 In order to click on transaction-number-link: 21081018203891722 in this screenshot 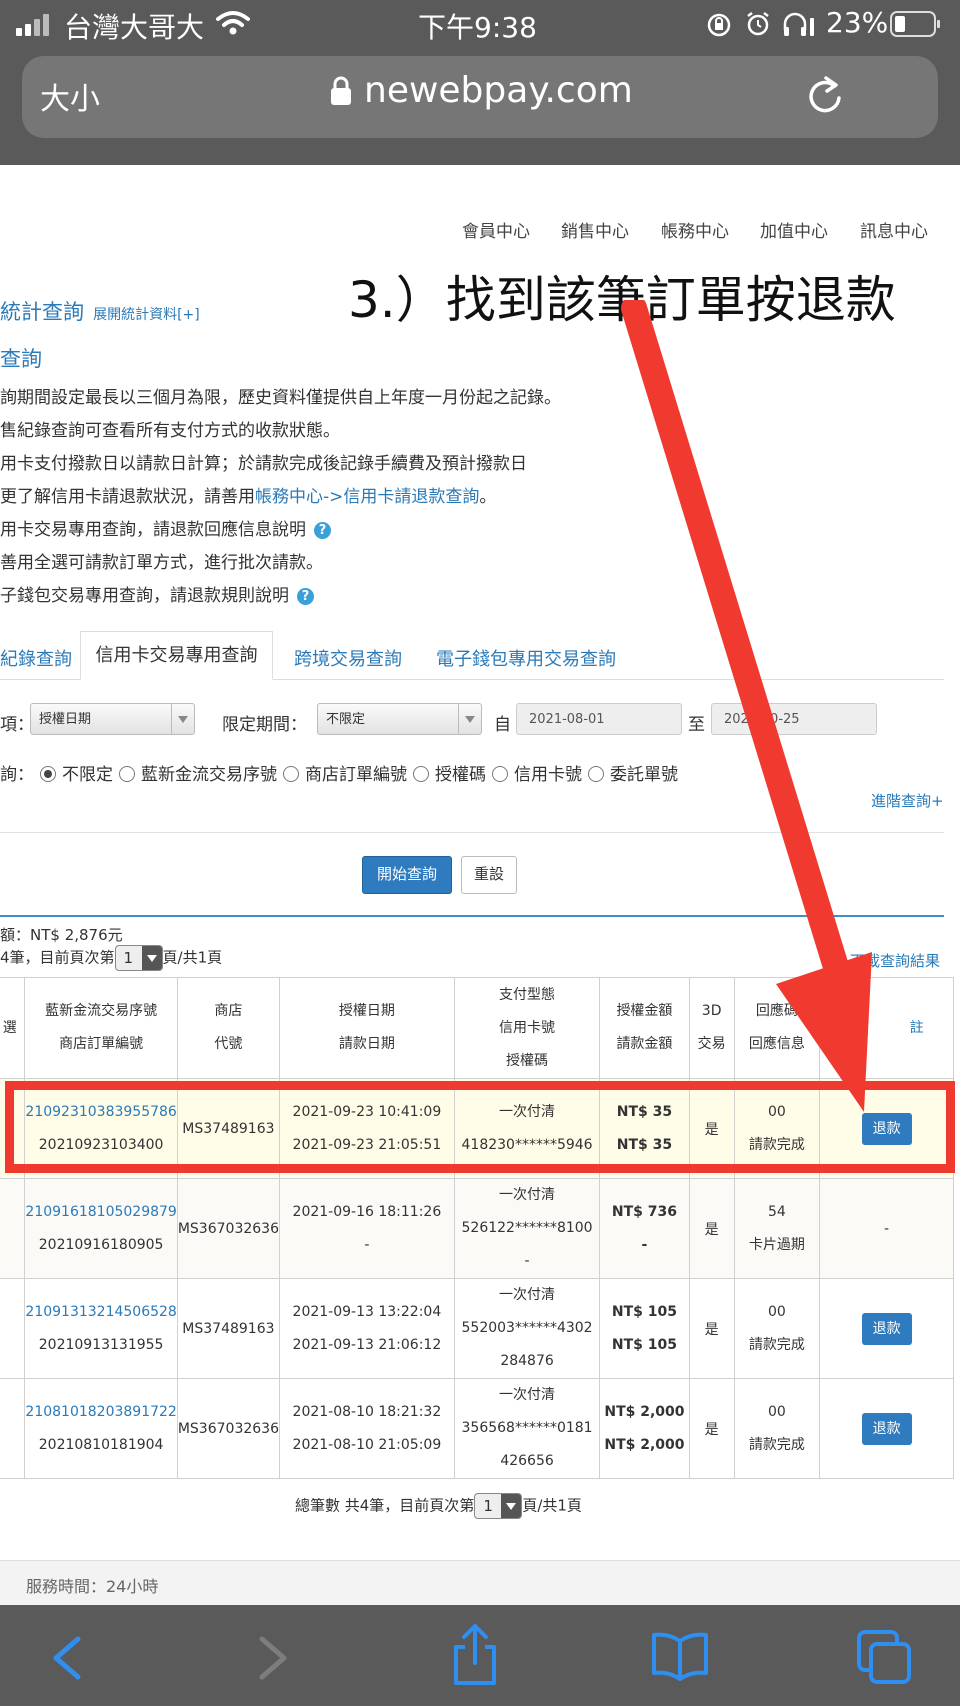, I will do `click(100, 1412)`.